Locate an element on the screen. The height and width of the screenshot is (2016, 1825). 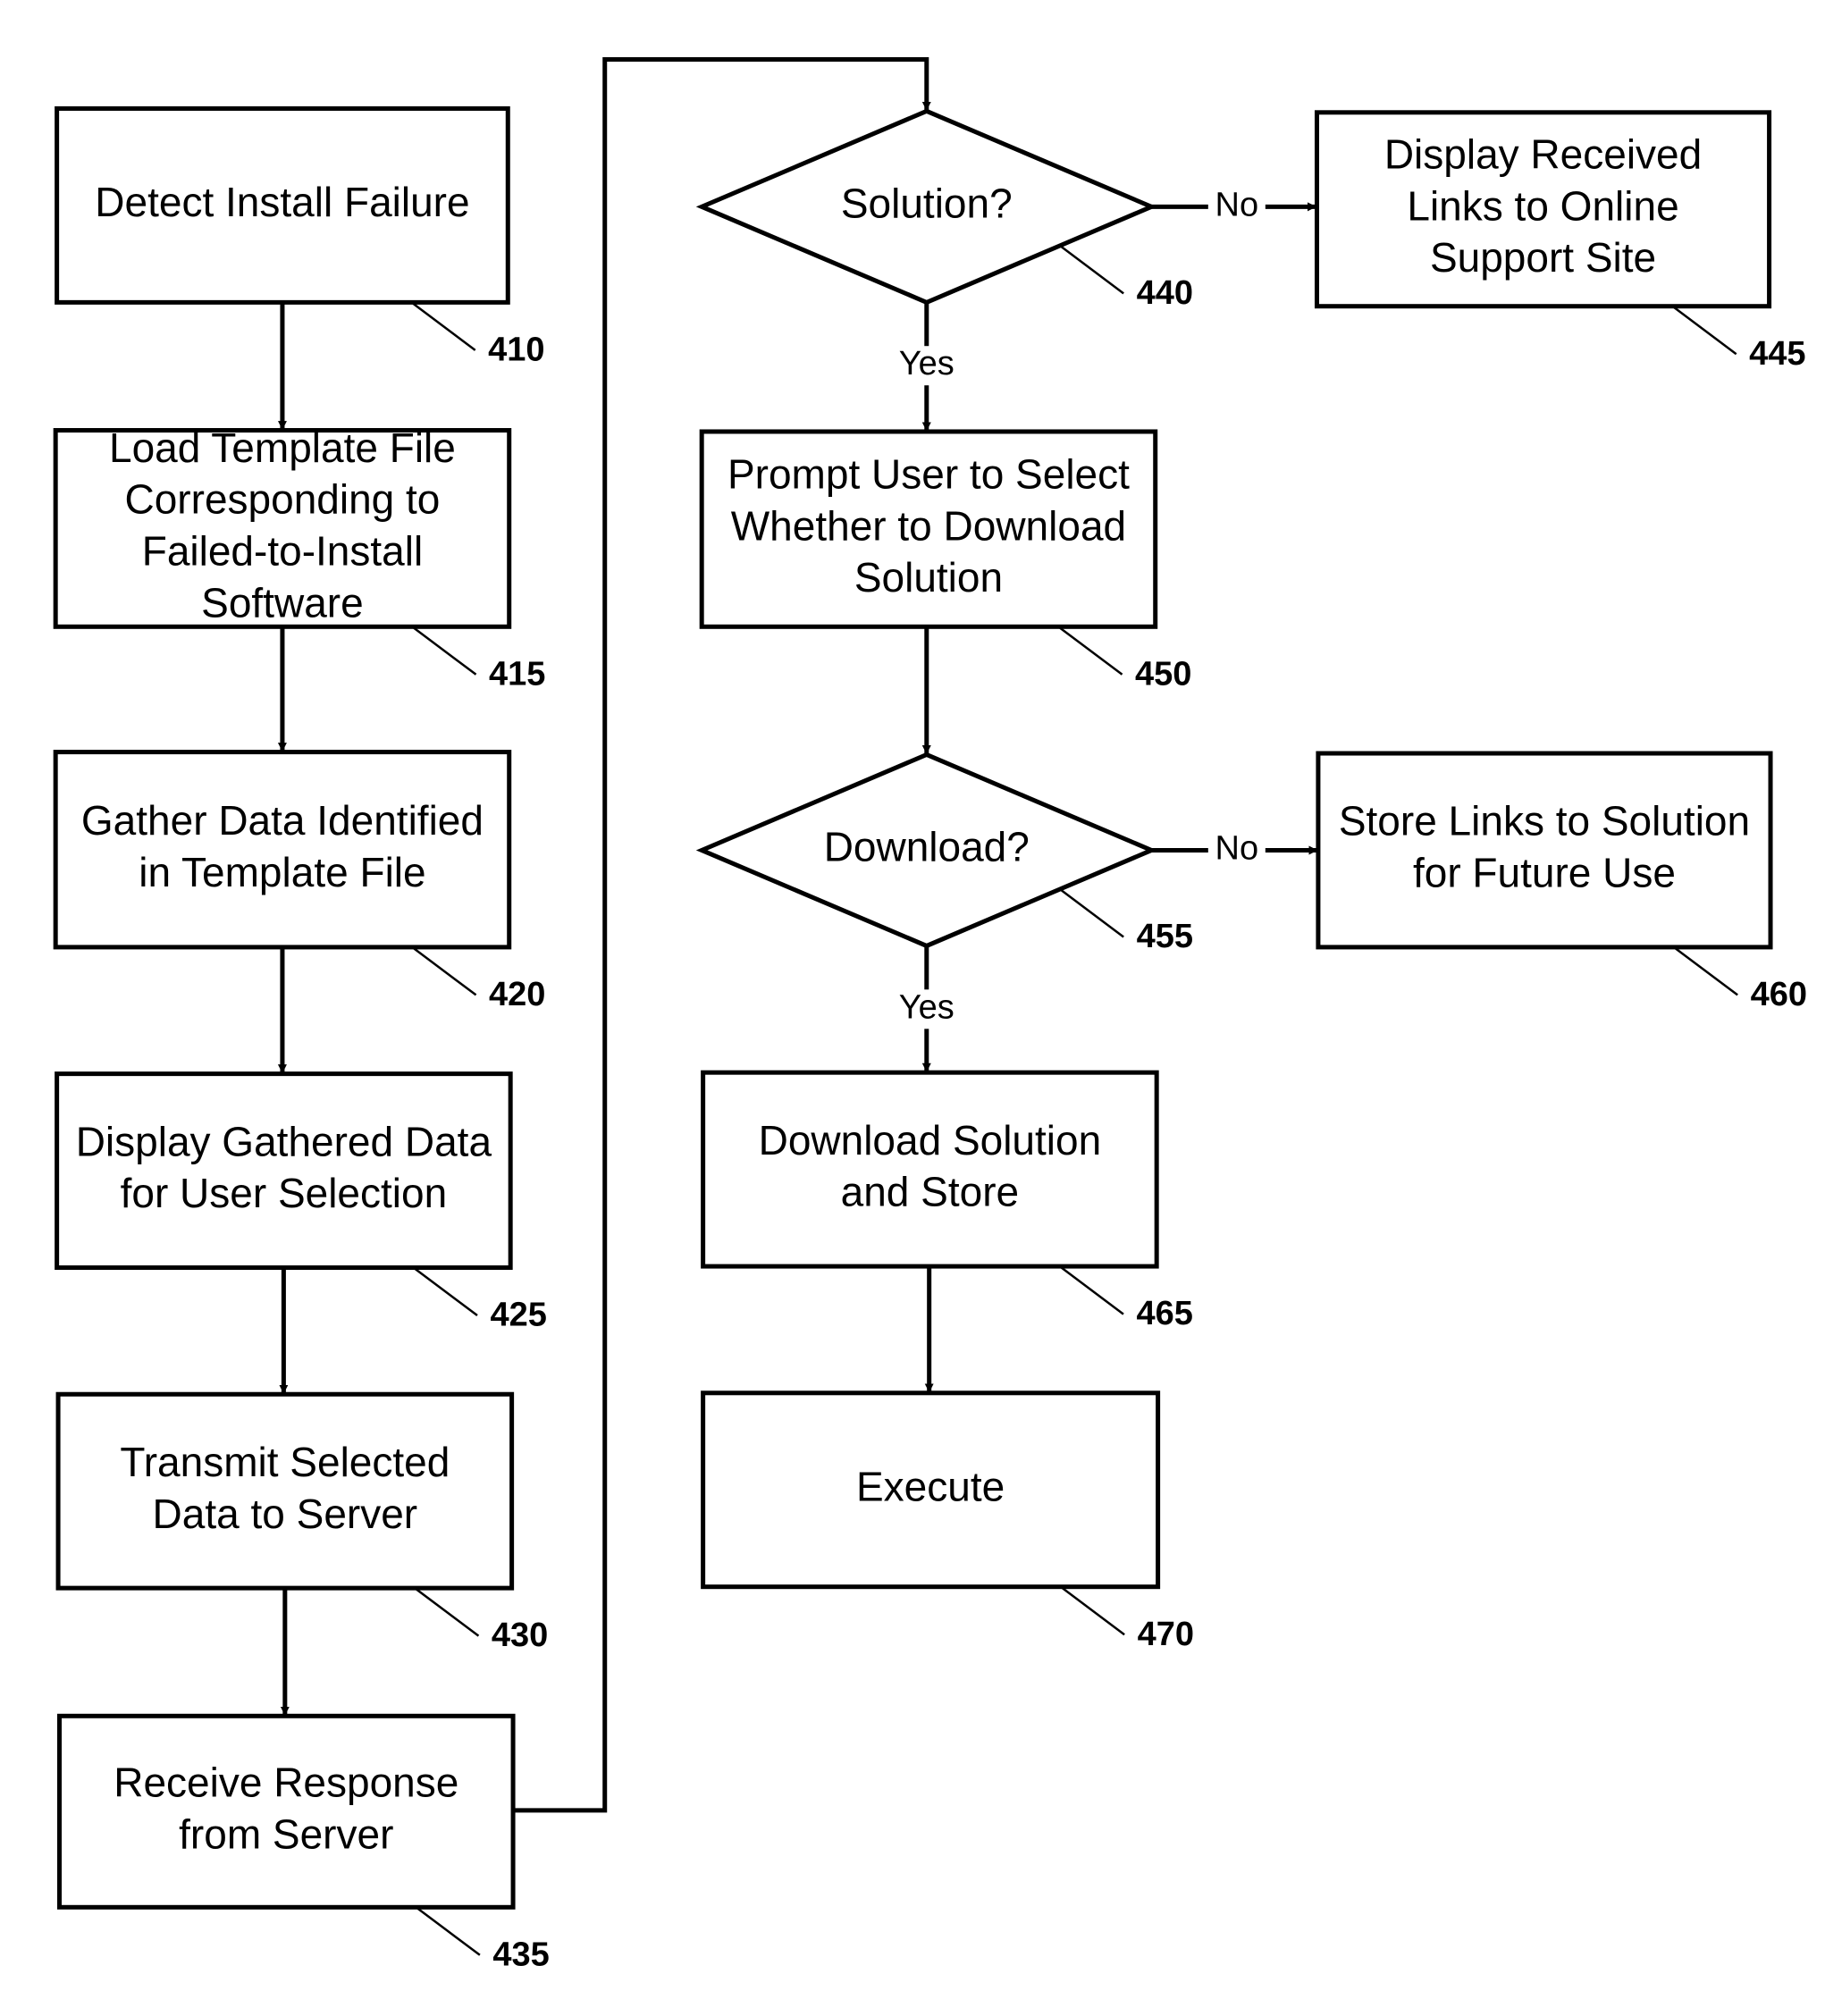
reference-number: 450 is located at coordinates (1163, 674).